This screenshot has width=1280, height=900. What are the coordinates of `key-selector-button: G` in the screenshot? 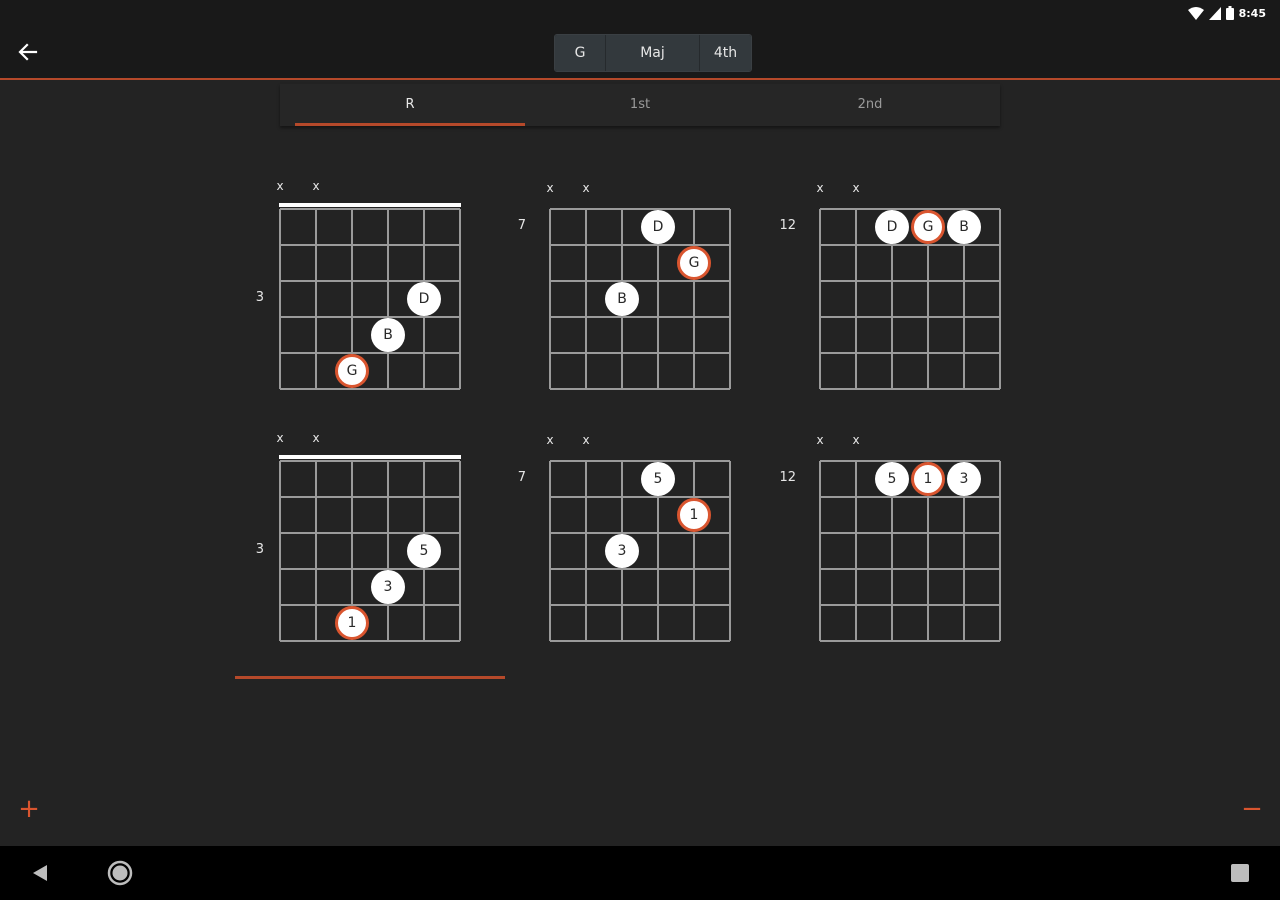 It's located at (580, 53).